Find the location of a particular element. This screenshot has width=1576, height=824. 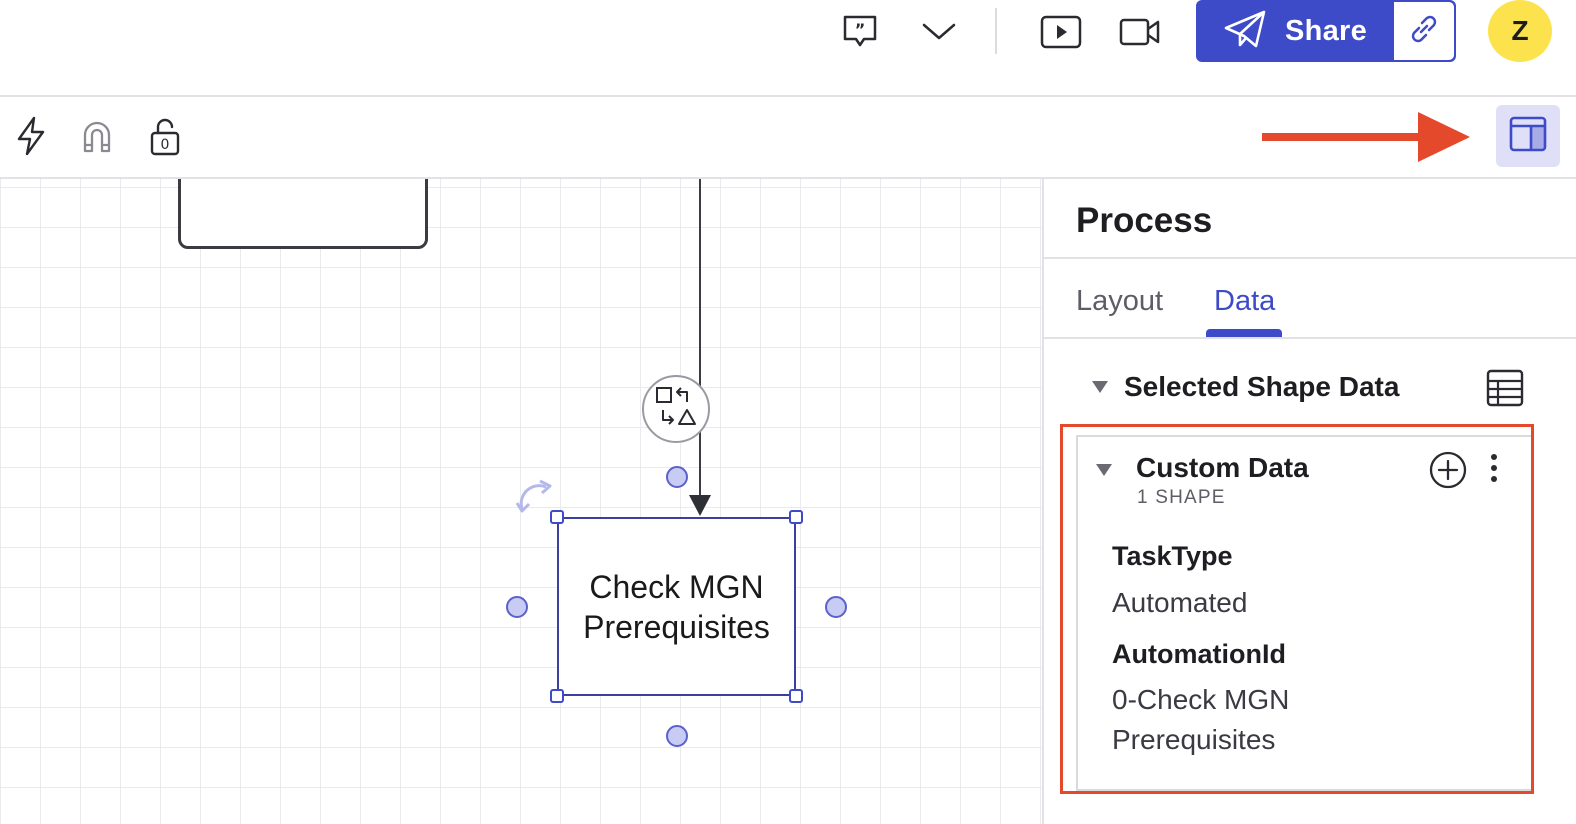

shape-swap-icon is located at coordinates (676, 409).